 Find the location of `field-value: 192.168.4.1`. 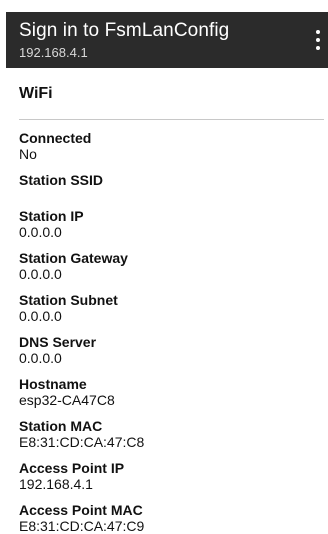

field-value: 192.168.4.1 is located at coordinates (56, 484).